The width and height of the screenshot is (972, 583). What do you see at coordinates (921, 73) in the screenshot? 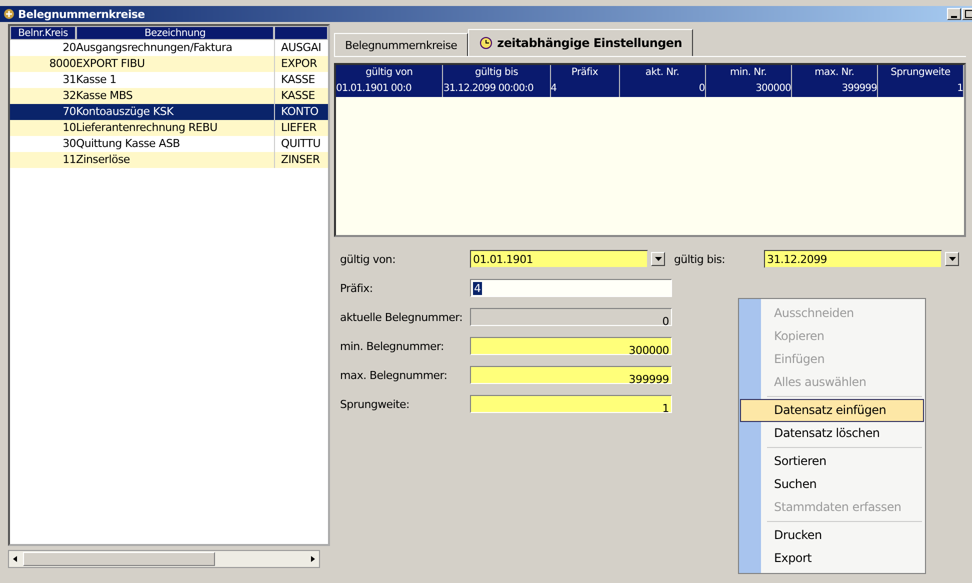
I see `column-header: Sprungweite` at bounding box center [921, 73].